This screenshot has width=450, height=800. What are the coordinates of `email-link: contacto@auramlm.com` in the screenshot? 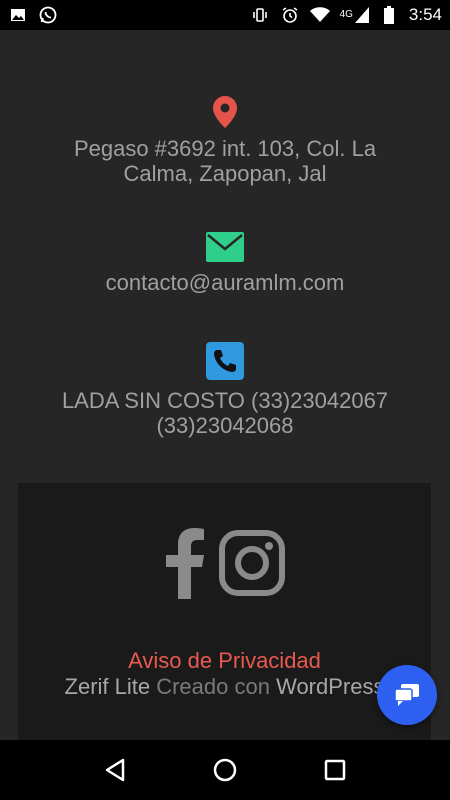 It's located at (225, 282).